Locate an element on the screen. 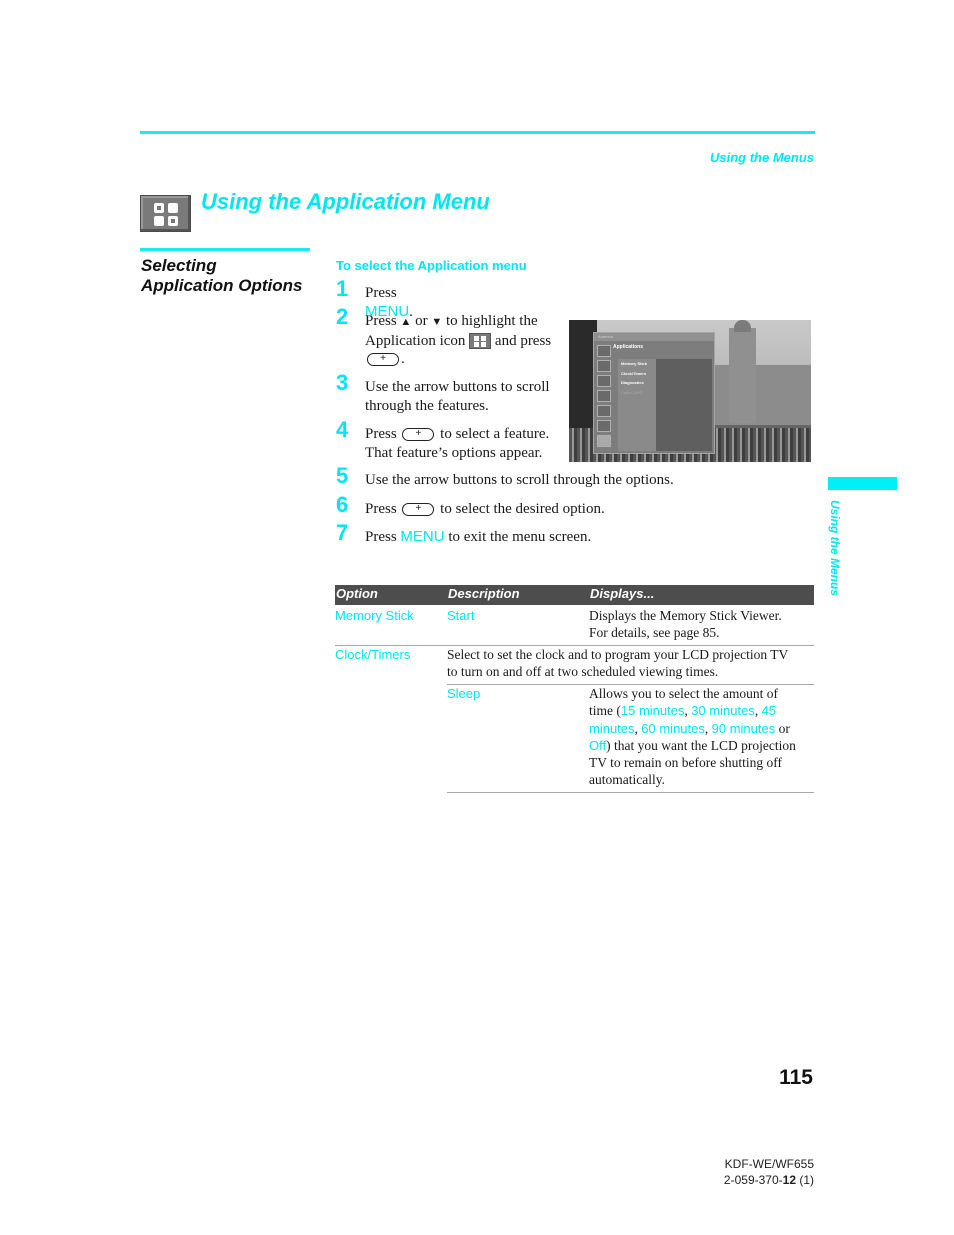 Image resolution: width=954 pixels, height=1235 pixels. option-cell: Memory Stick is located at coordinates (374, 615).